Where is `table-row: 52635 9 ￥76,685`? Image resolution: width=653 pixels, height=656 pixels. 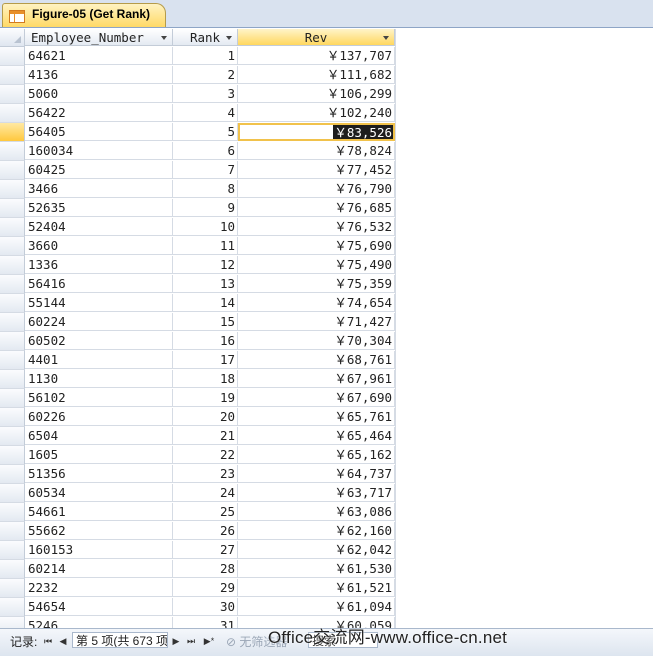
table-row: 52635 9 ￥76,685 is located at coordinates (326, 208).